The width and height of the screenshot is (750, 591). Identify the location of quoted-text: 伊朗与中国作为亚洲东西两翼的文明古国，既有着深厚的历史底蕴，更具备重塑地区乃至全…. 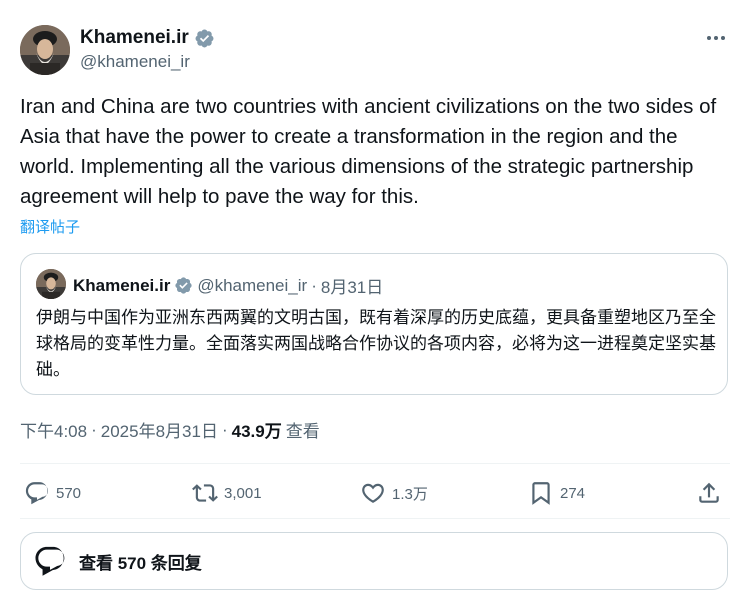
(376, 343).